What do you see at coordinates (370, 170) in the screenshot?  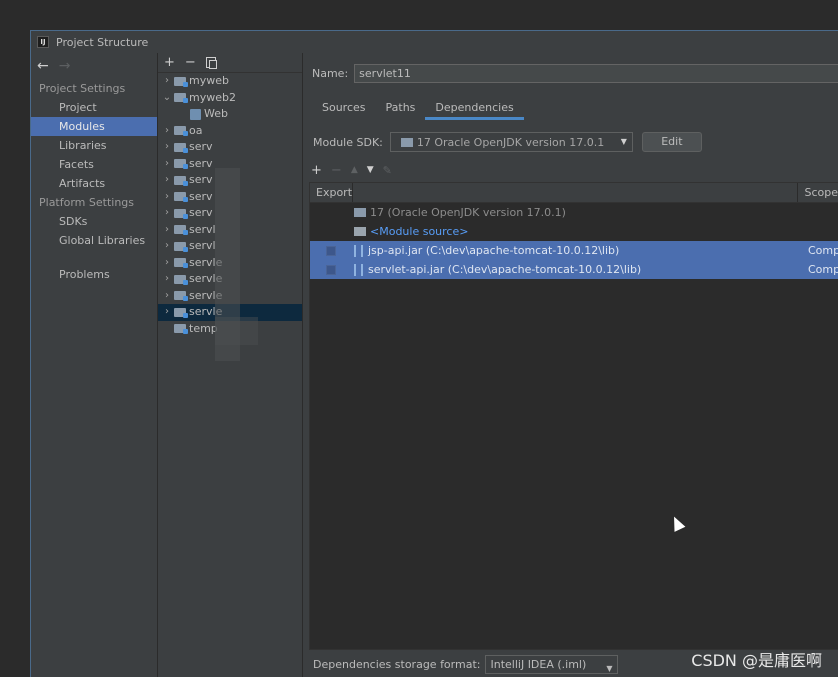 I see `move-down-icon: ▼` at bounding box center [370, 170].